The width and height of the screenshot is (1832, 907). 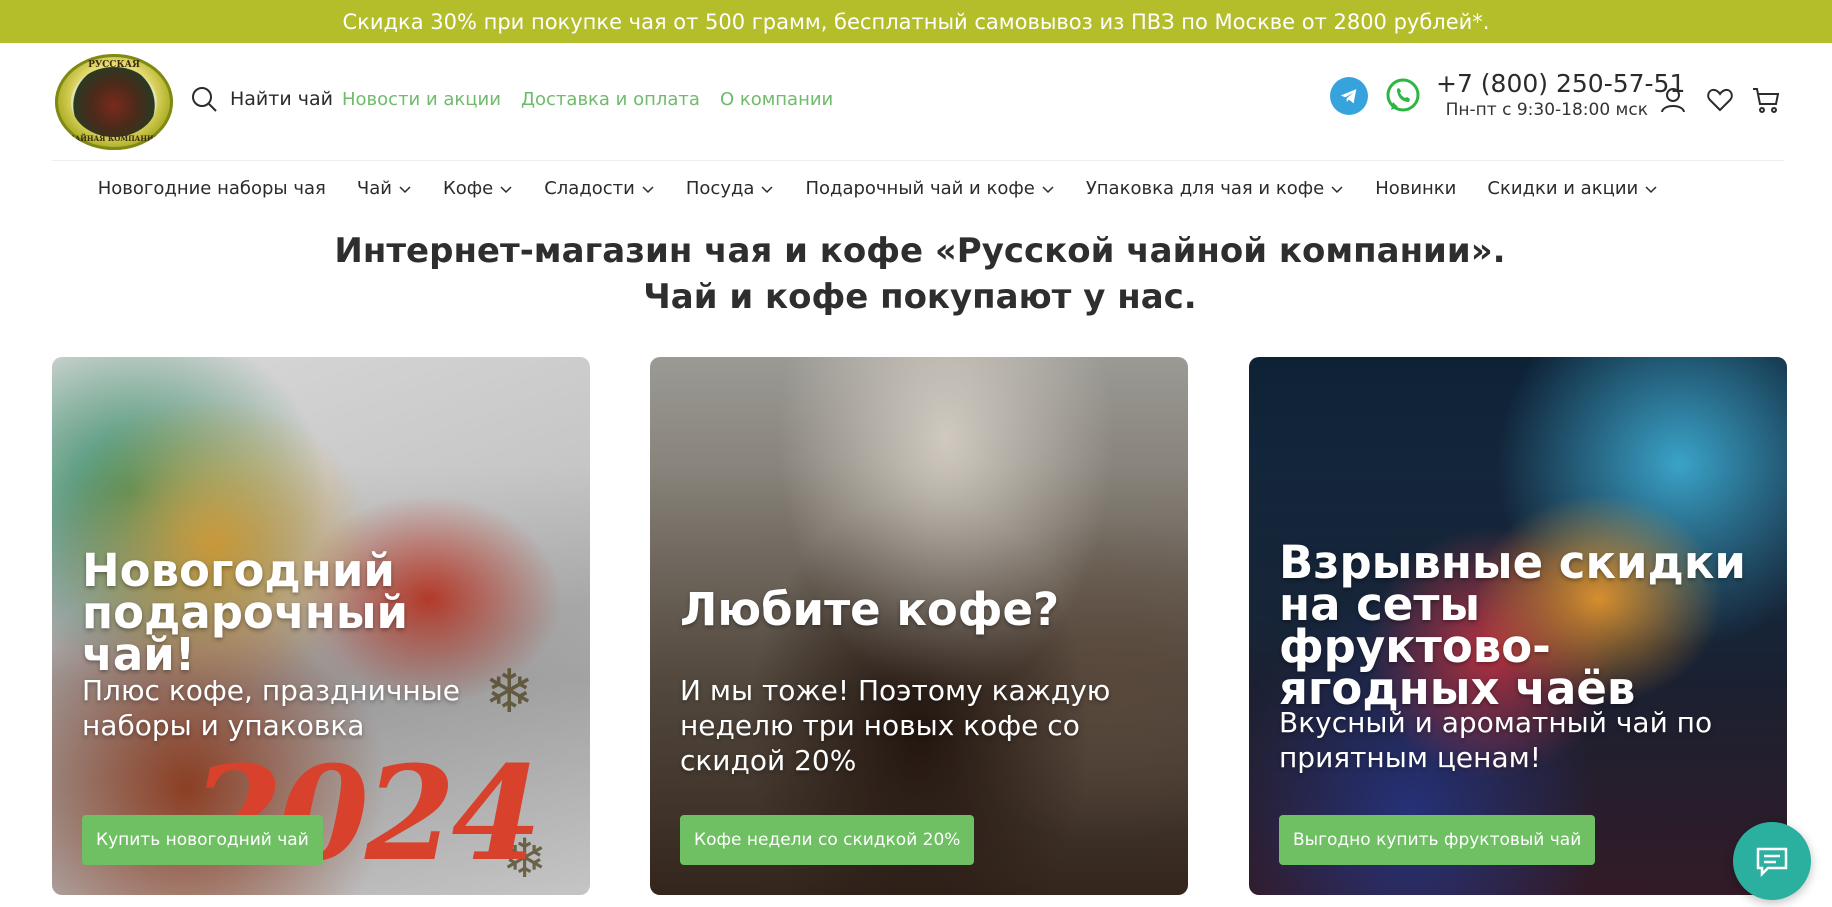 I want to click on chat-icon, so click(x=1772, y=862).